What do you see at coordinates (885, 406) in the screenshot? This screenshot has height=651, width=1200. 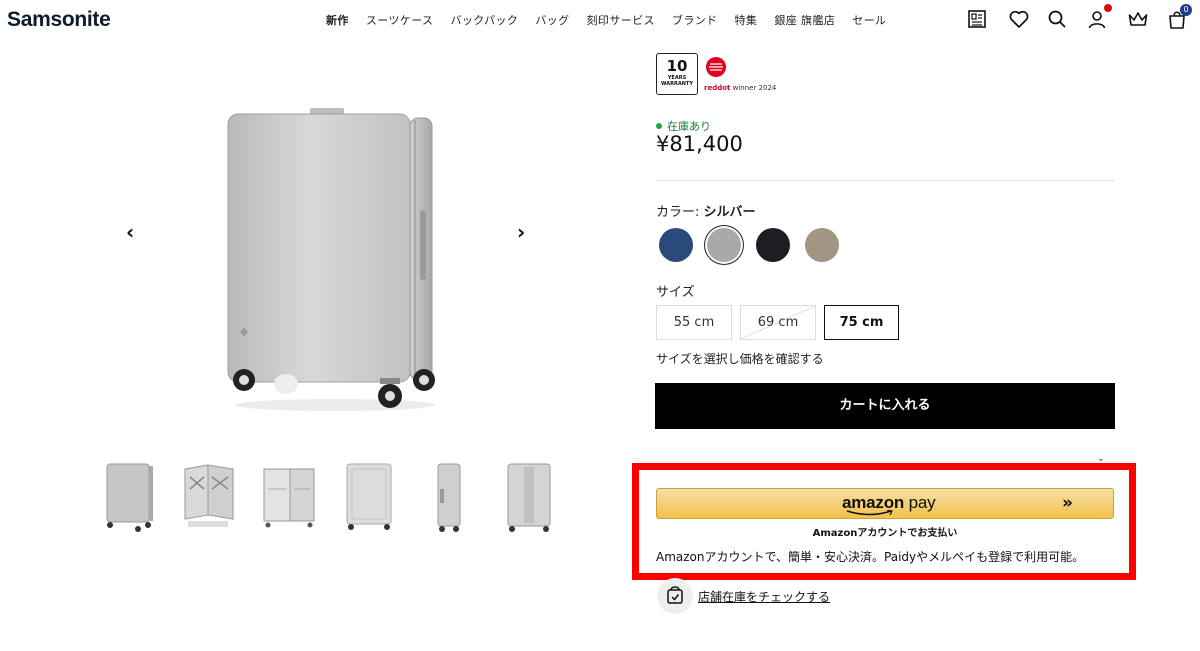 I see `add-to-cart-button: カートに入れる` at bounding box center [885, 406].